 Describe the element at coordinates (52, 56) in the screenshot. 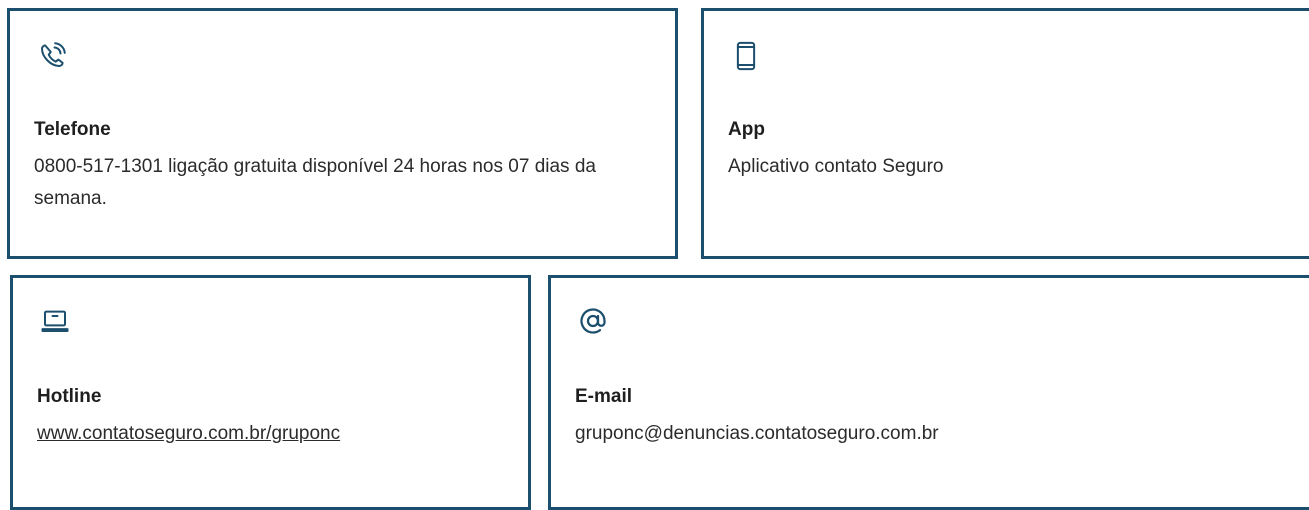

I see `phone-icon` at that location.